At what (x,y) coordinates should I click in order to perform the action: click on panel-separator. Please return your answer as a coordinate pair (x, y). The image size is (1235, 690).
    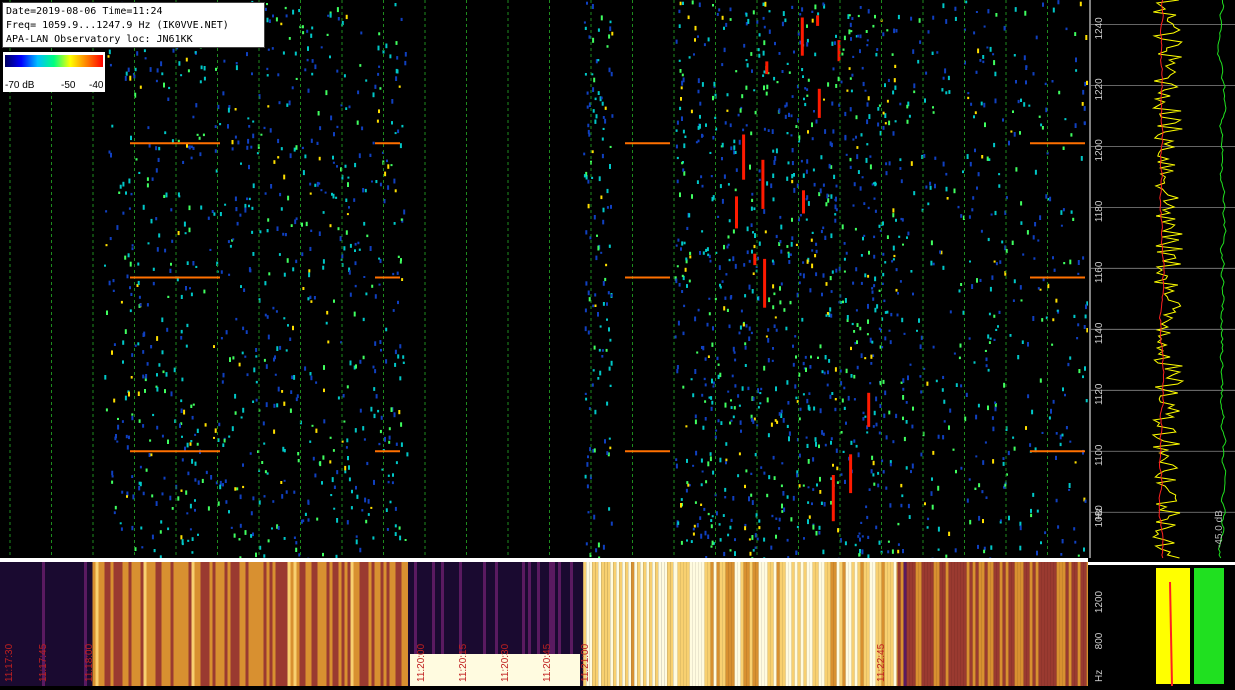
    Looking at the image, I should click on (617, 560).